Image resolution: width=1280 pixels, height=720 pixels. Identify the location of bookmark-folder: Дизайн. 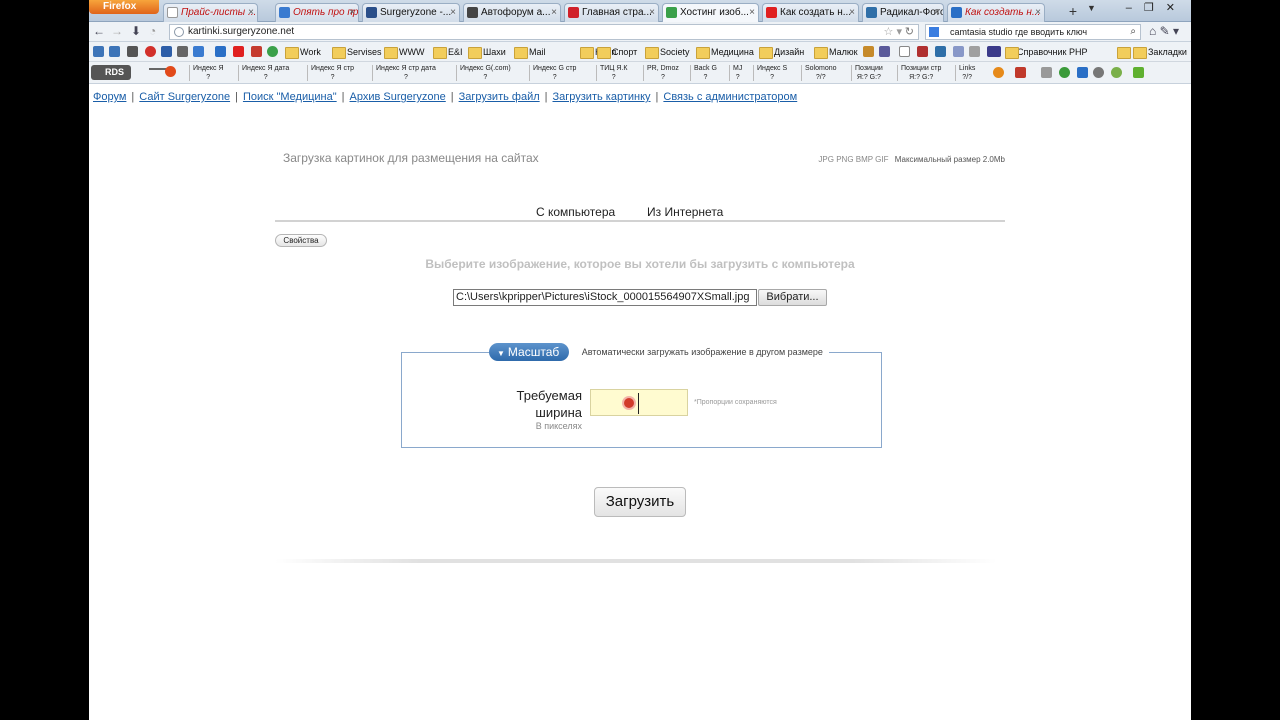
(781, 52).